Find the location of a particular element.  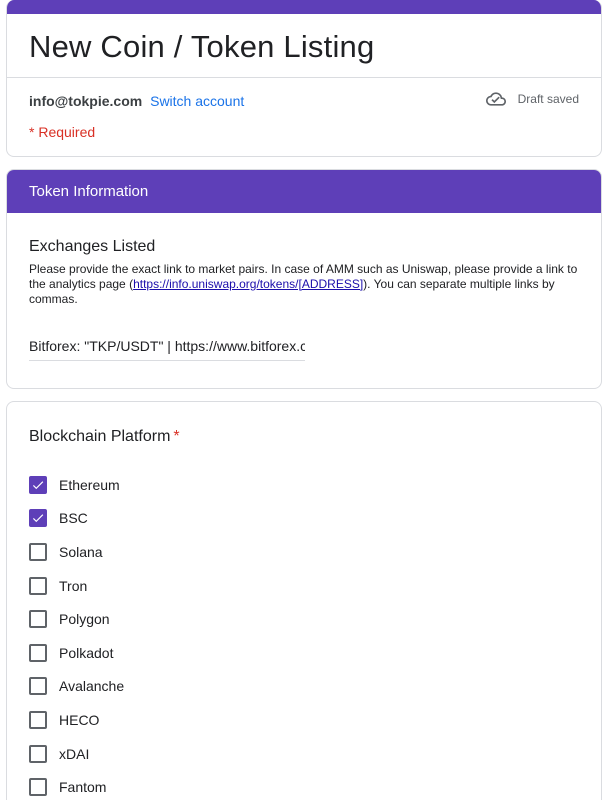

option-bsc: BSC is located at coordinates (76, 519).